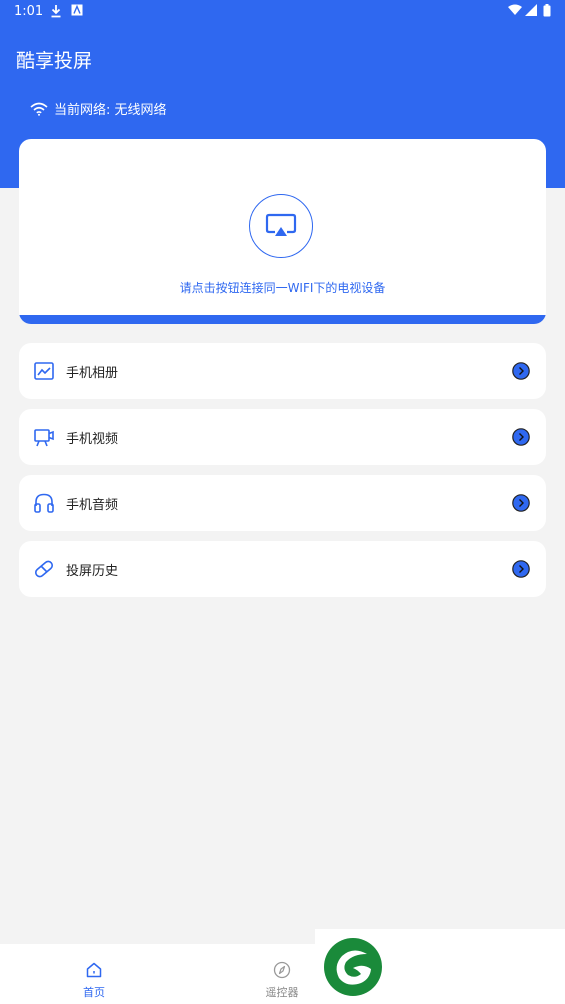 Image resolution: width=565 pixels, height=1004 pixels. I want to click on nav-home: 首页, so click(94, 974).